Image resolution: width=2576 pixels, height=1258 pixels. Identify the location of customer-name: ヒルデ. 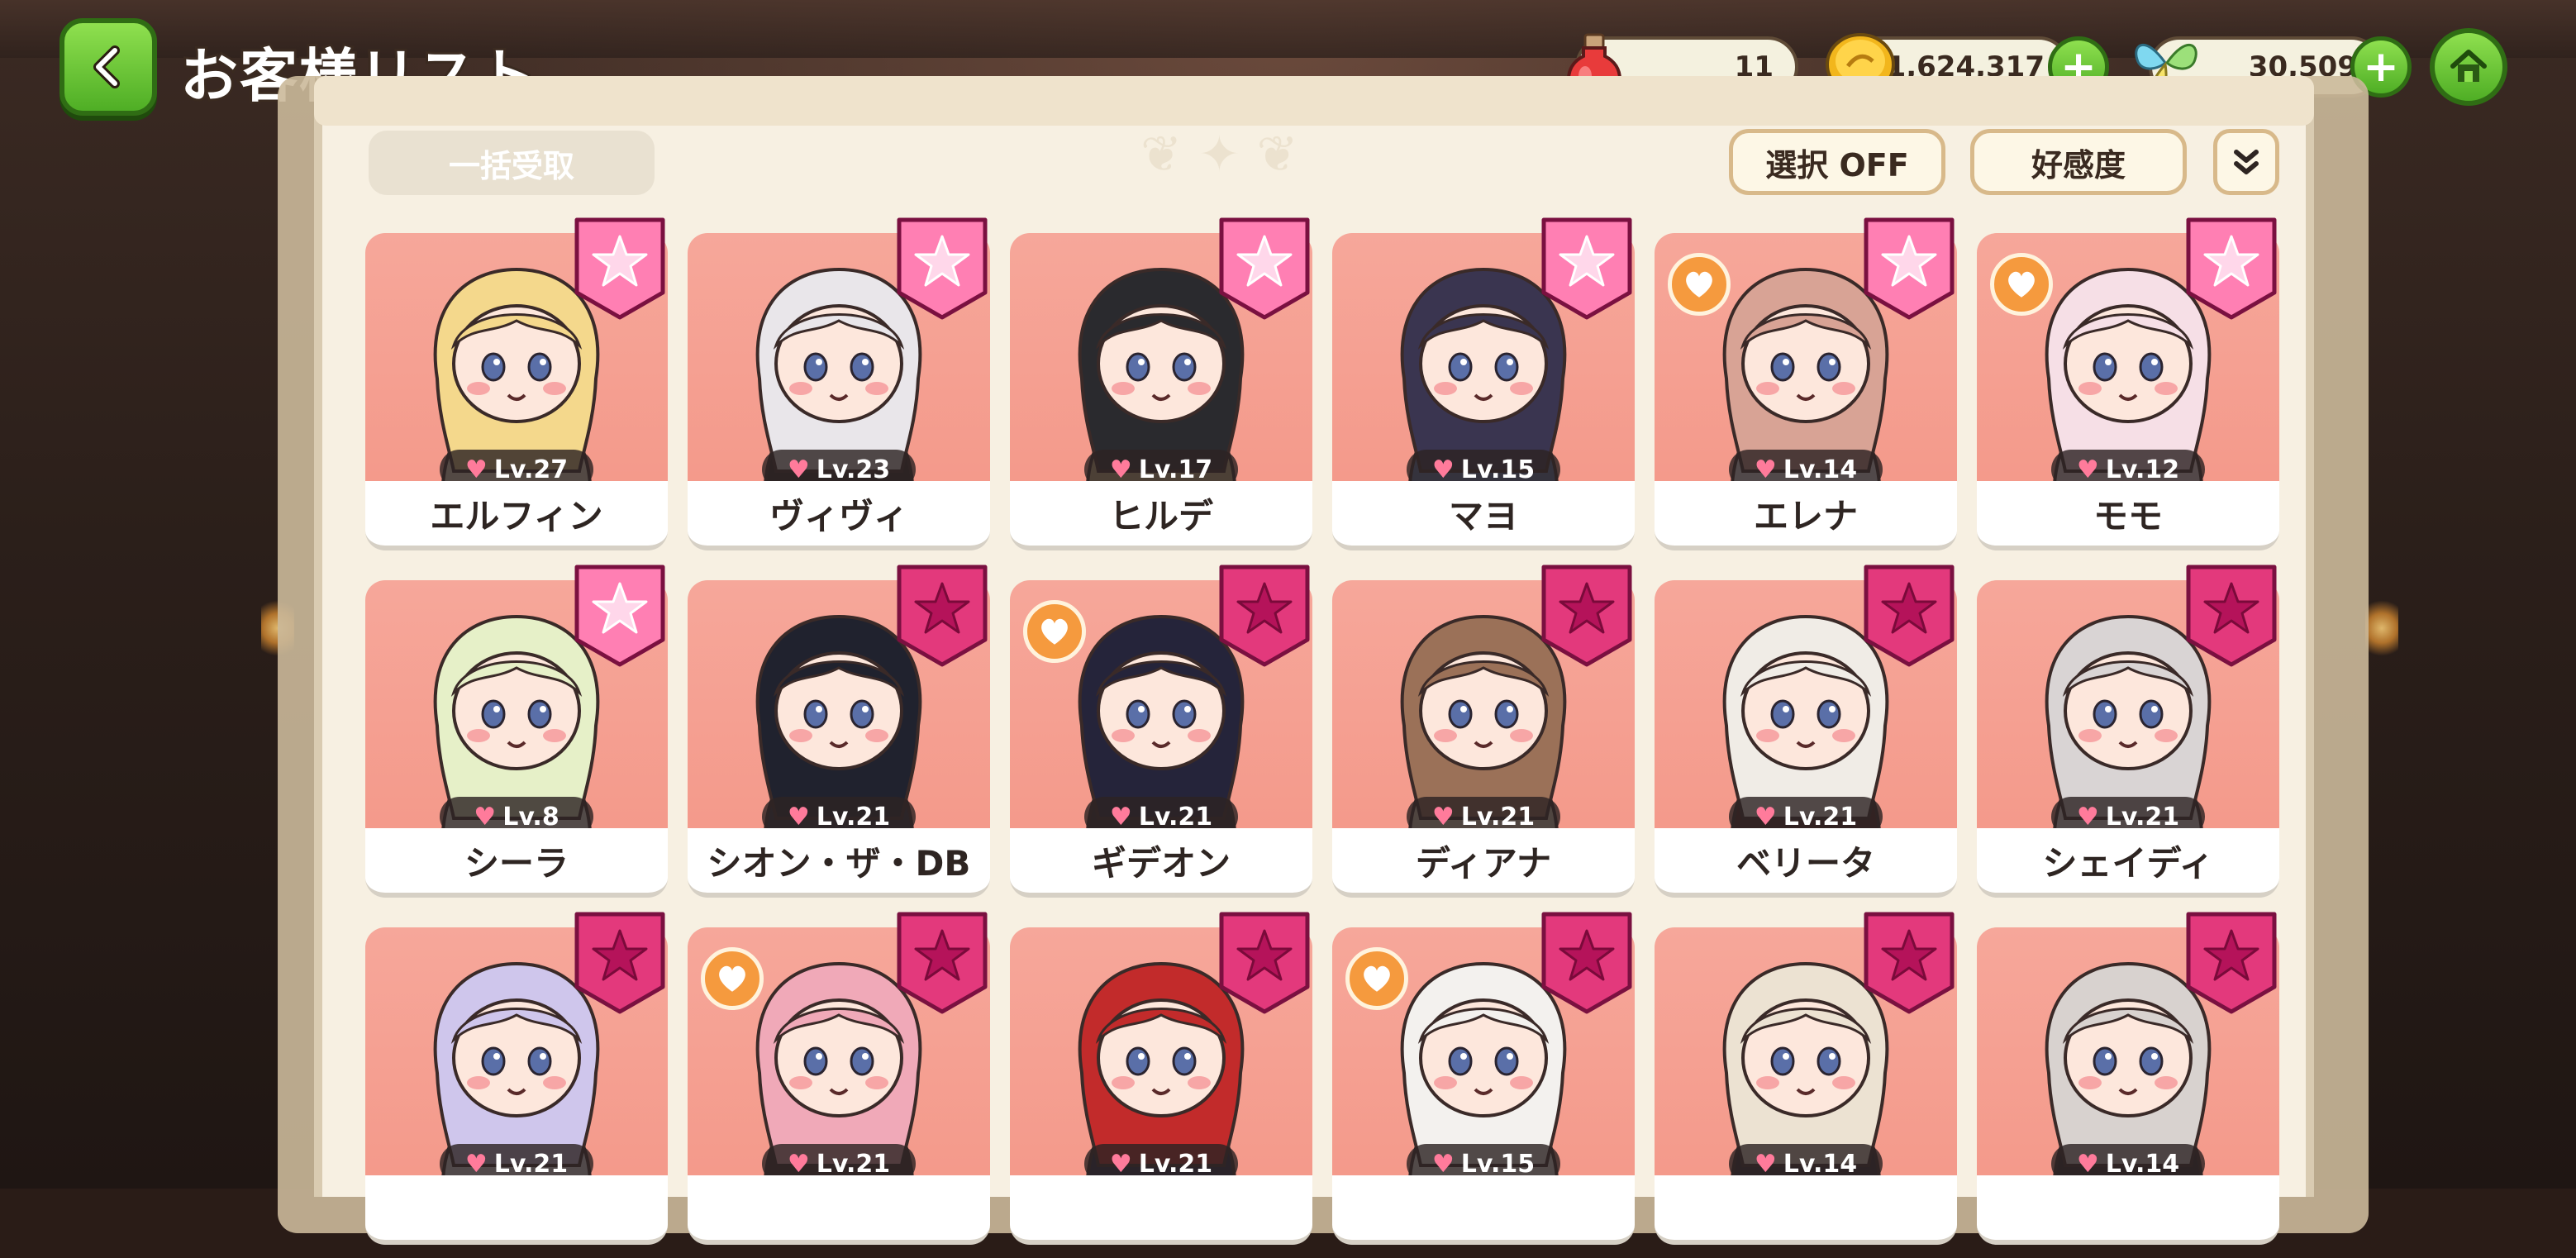
(1161, 515).